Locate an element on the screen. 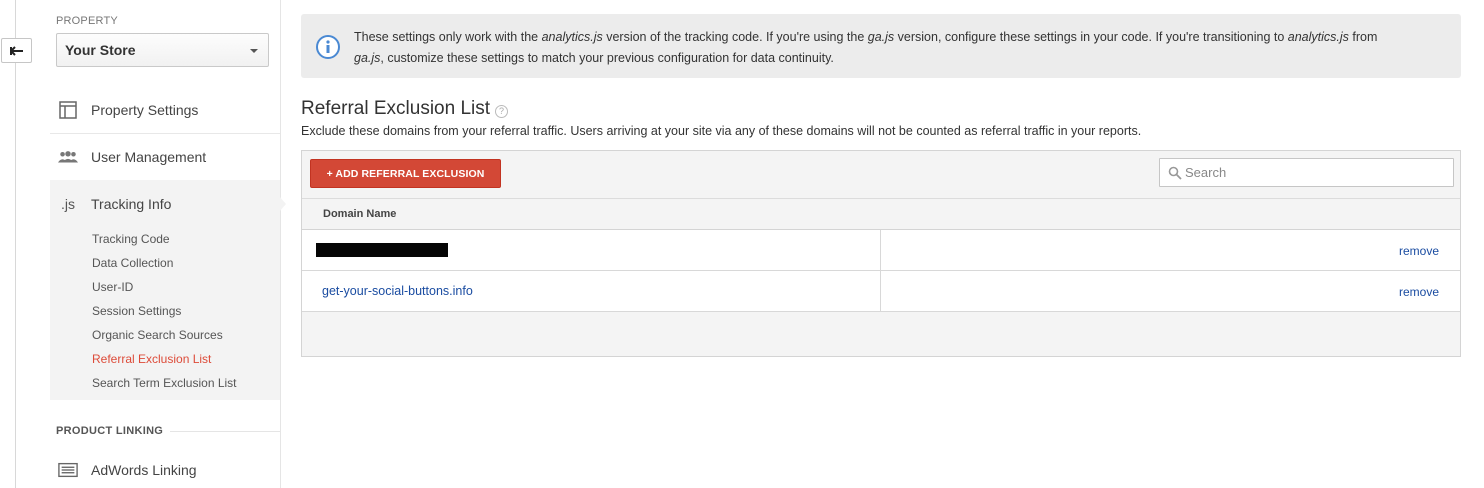  sub-data-collection: Data Collection is located at coordinates (132, 263).